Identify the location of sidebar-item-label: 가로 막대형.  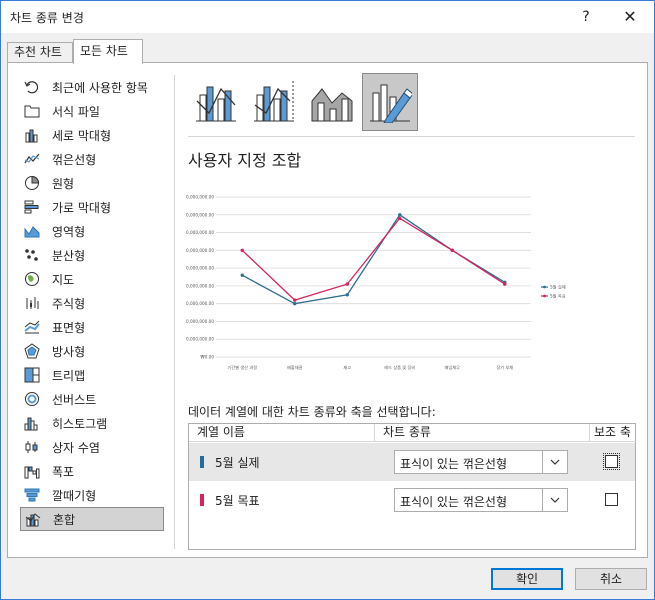
(82, 207).